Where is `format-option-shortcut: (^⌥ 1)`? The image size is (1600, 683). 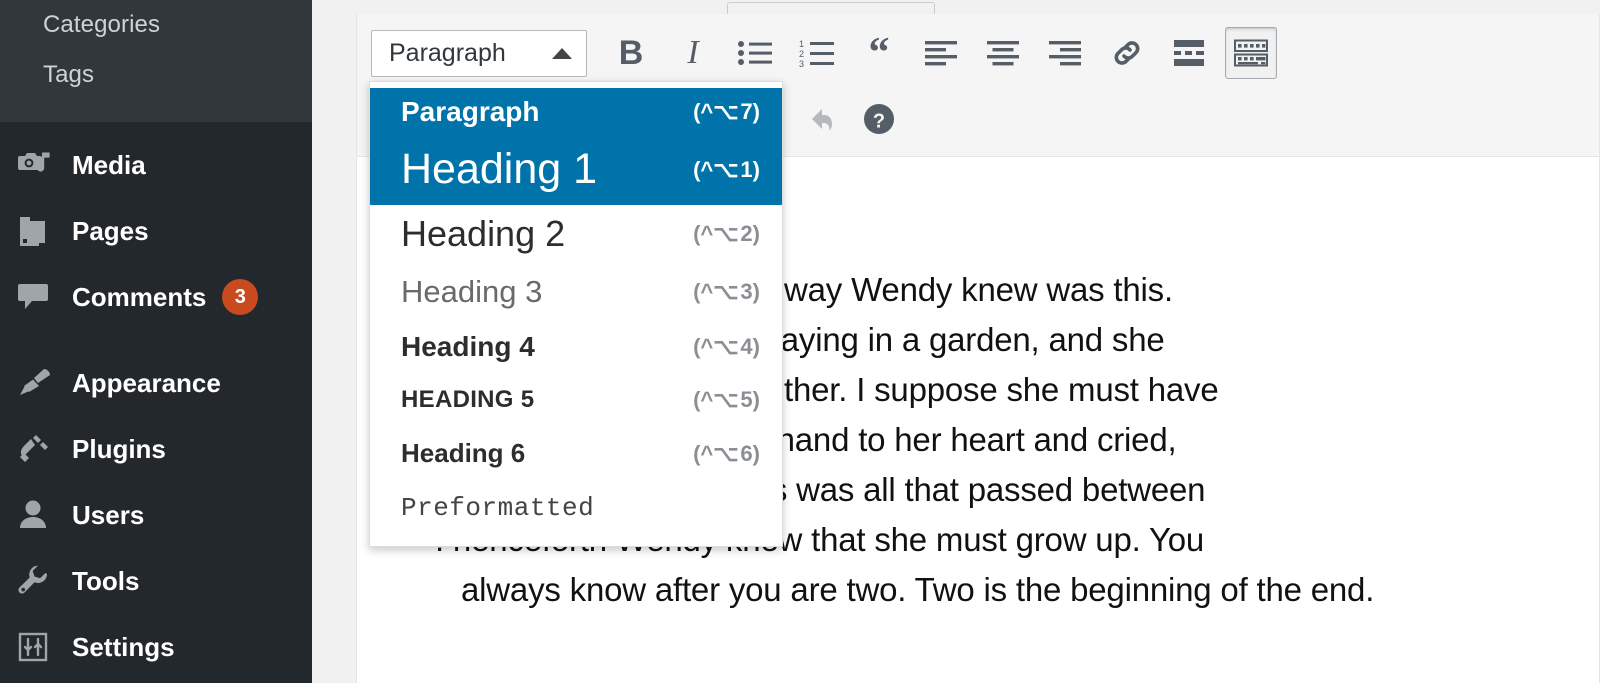 format-option-shortcut: (^⌥ 1) is located at coordinates (726, 169).